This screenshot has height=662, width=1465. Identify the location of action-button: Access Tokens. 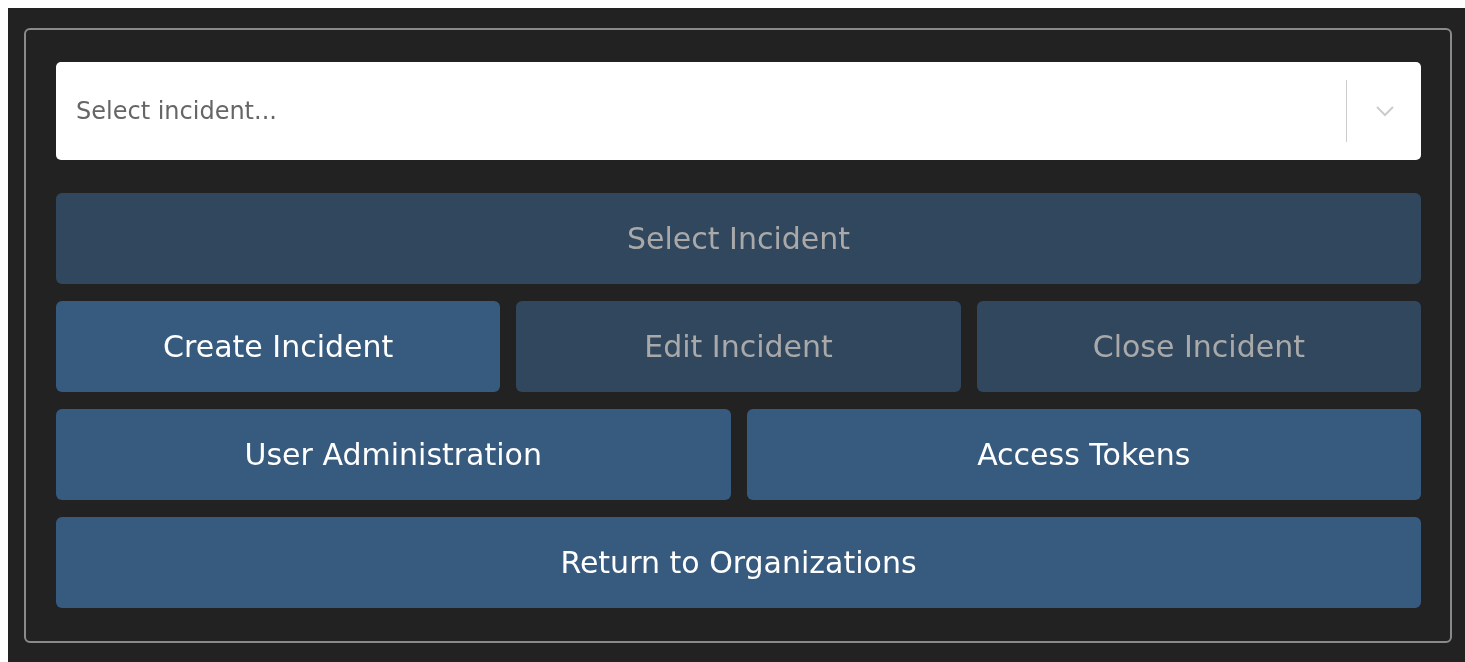
(1083, 454).